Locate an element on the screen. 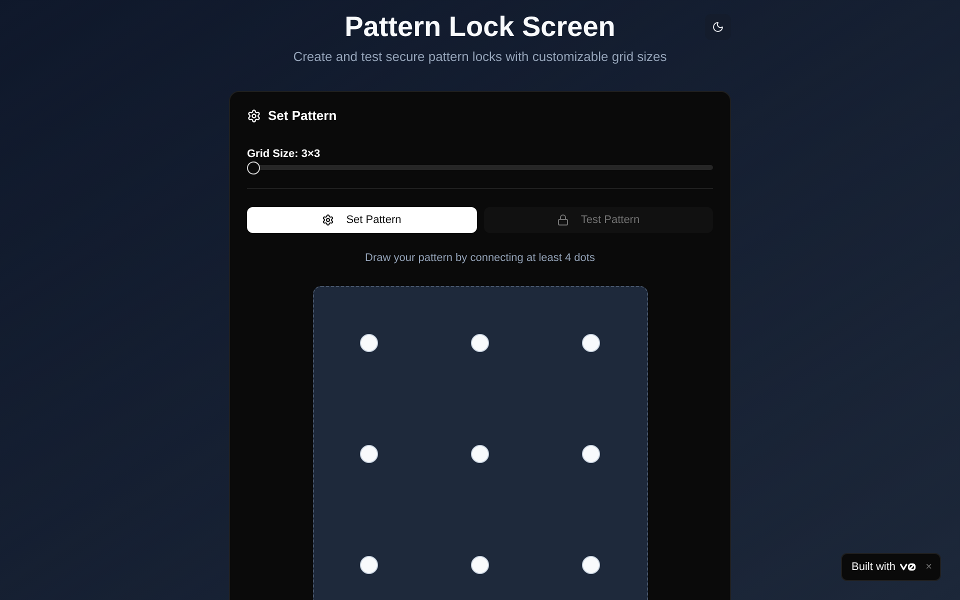  page-subtitle: Create and test secure pattern locks with customizable grid sizes is located at coordinates (480, 57).